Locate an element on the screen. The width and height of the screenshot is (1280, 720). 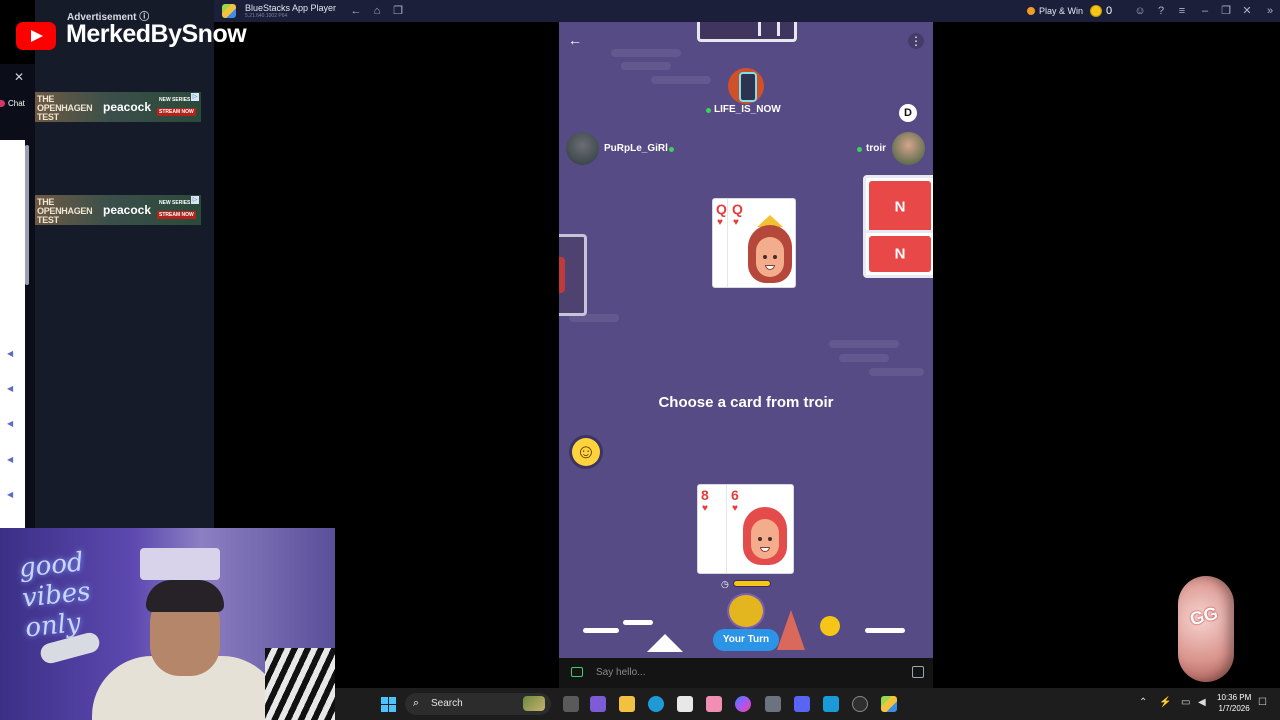
obs-icon is located at coordinates (860, 704).